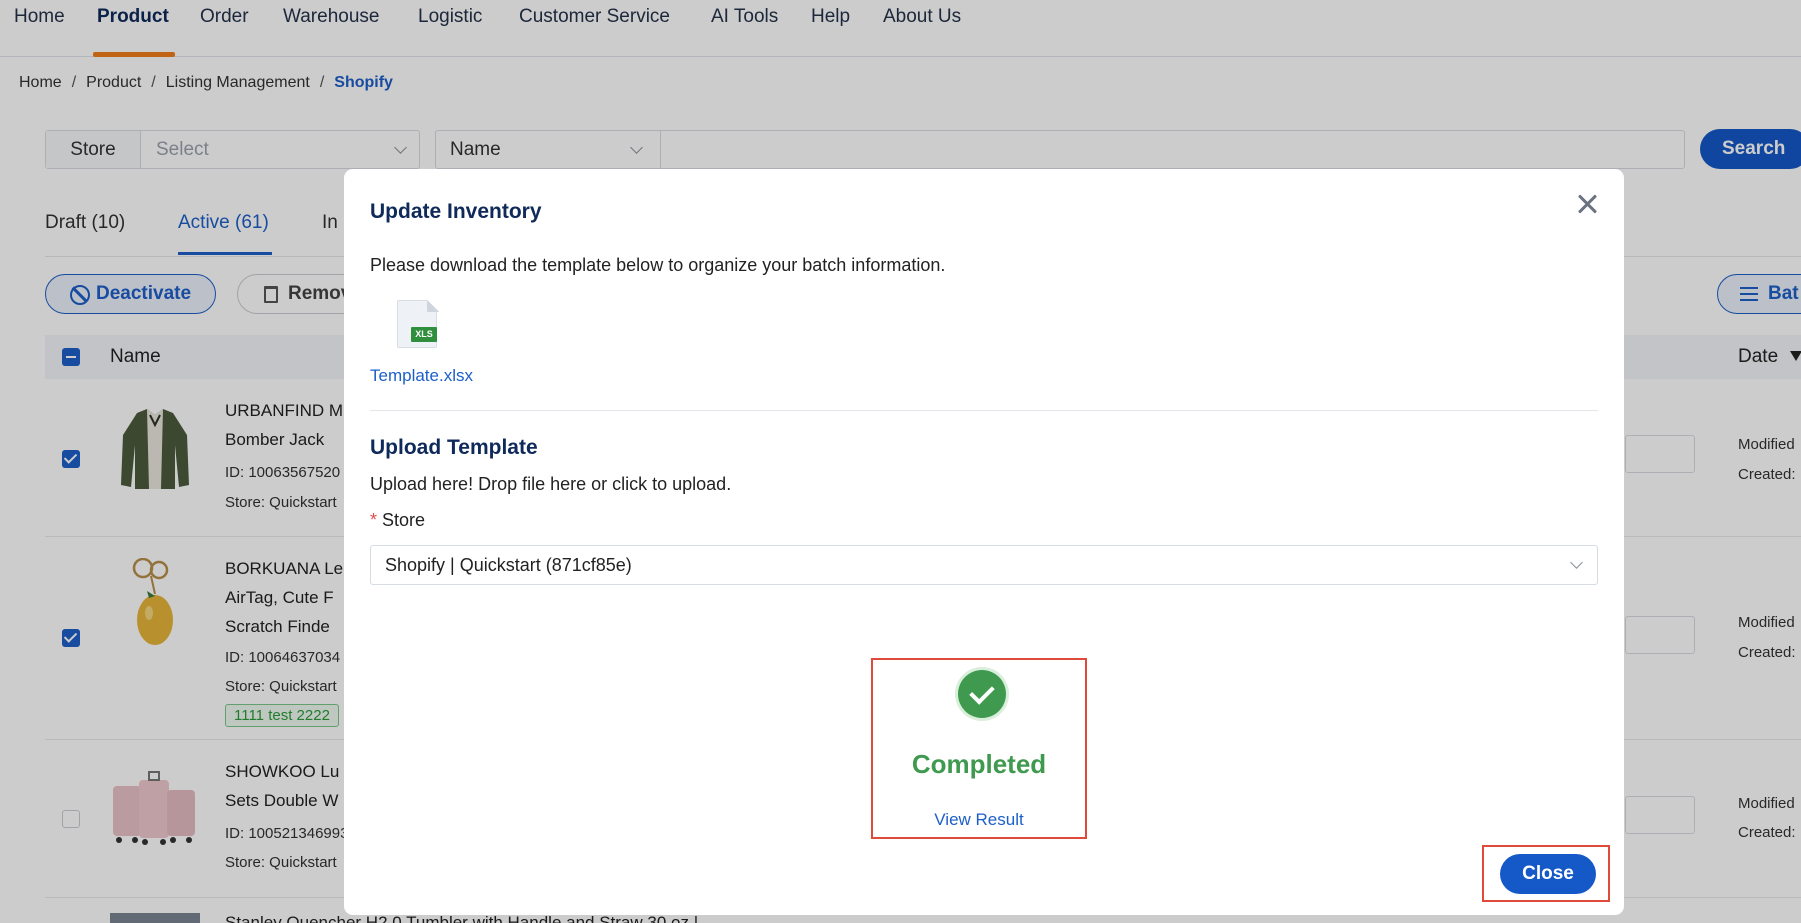 The height and width of the screenshot is (923, 1801). Describe the element at coordinates (418, 324) in the screenshot. I see `xls-file-icon: XLS` at that location.